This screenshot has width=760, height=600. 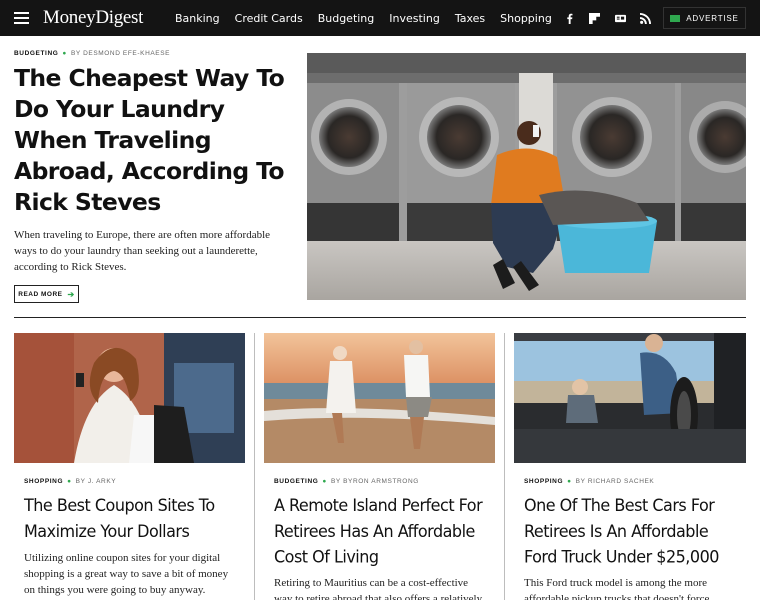 I want to click on nav-banking: Banking, so click(x=197, y=18).